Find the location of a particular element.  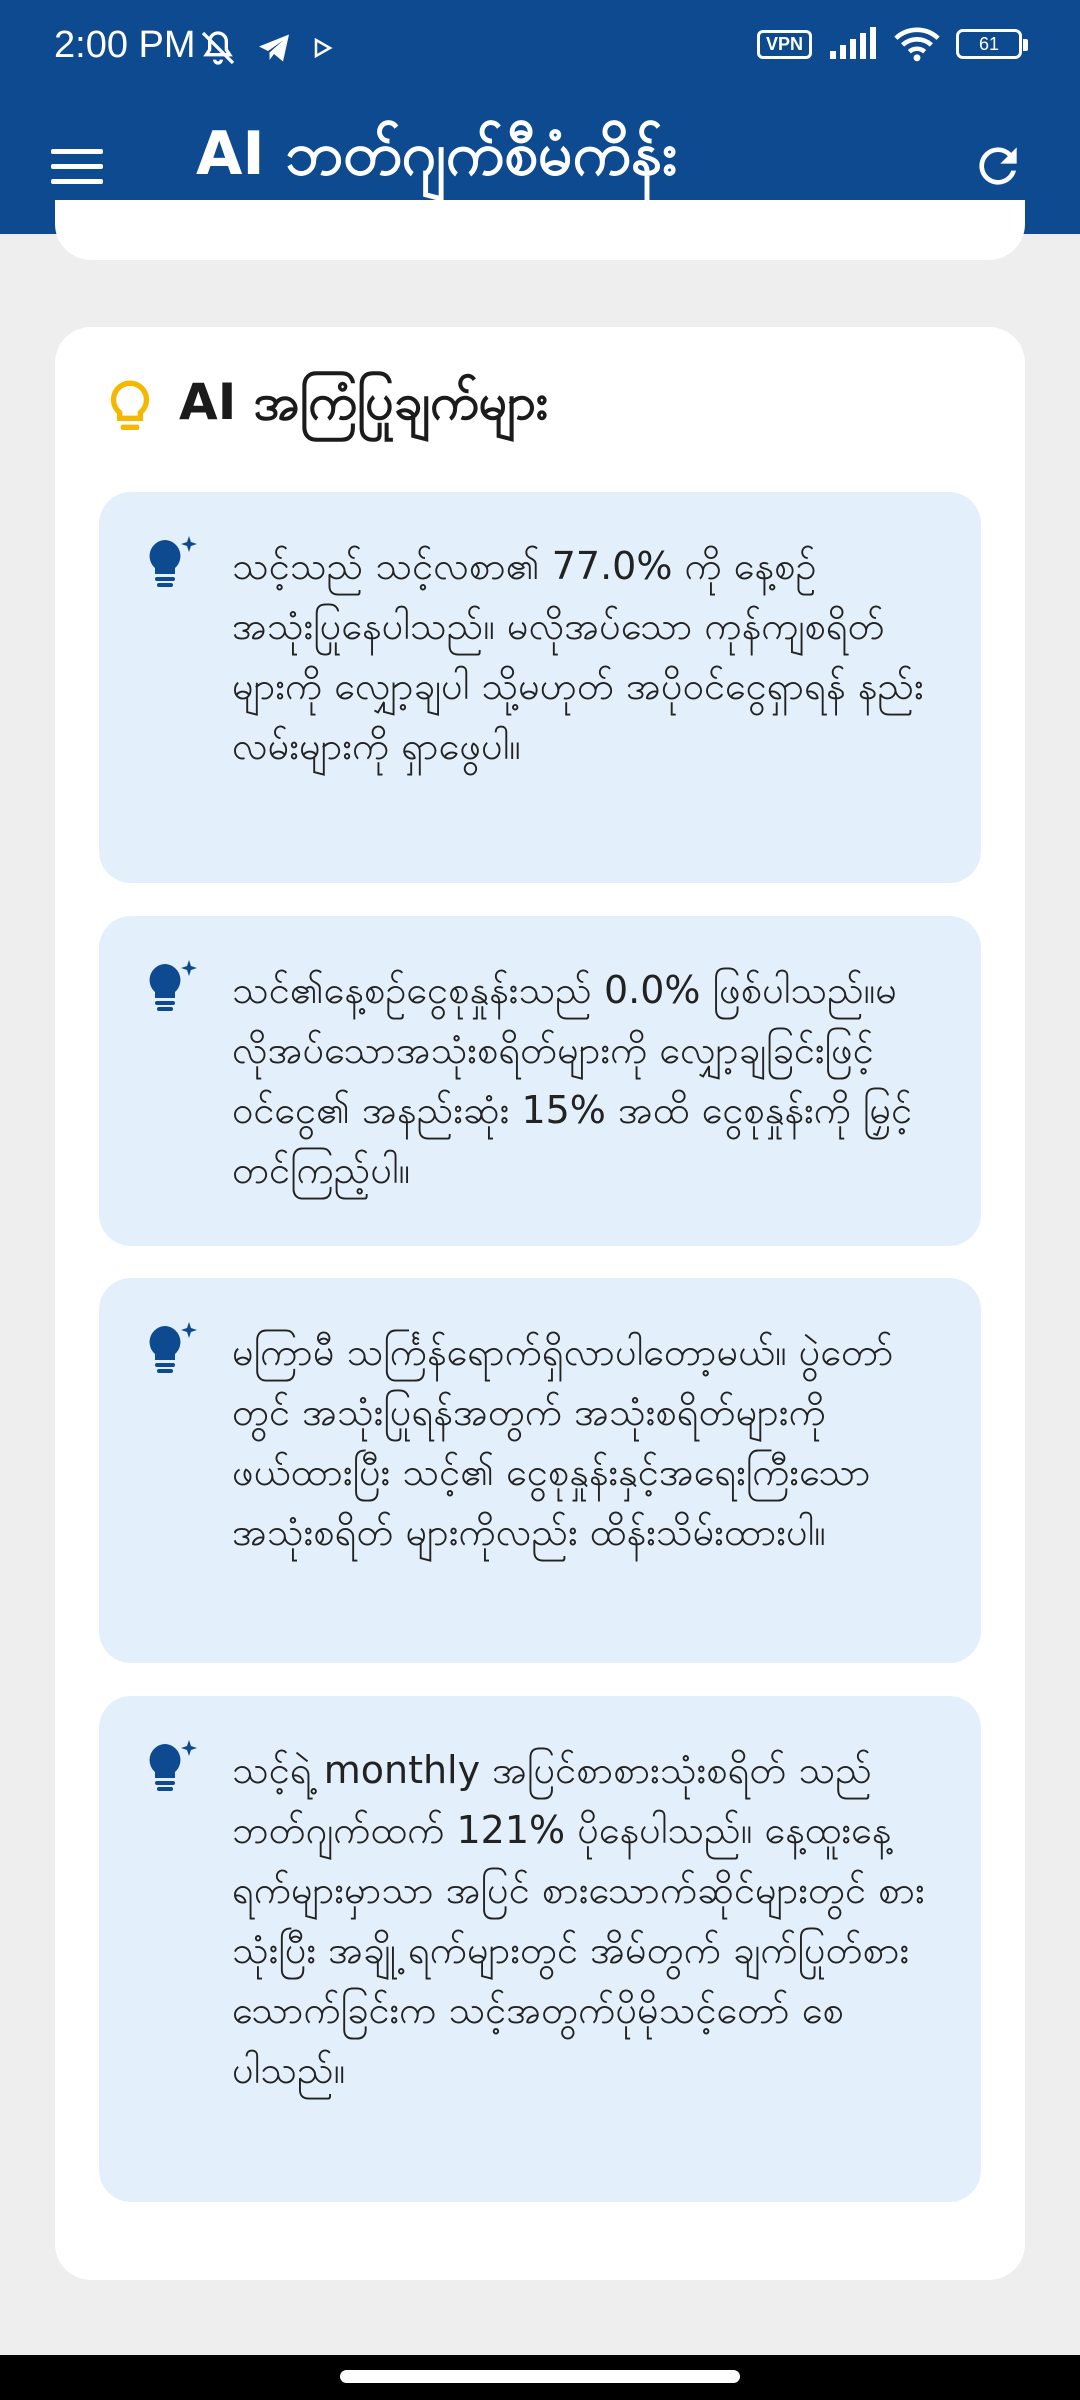

card-header: AI အကြံပြုချက်များ is located at coordinates (327, 407).